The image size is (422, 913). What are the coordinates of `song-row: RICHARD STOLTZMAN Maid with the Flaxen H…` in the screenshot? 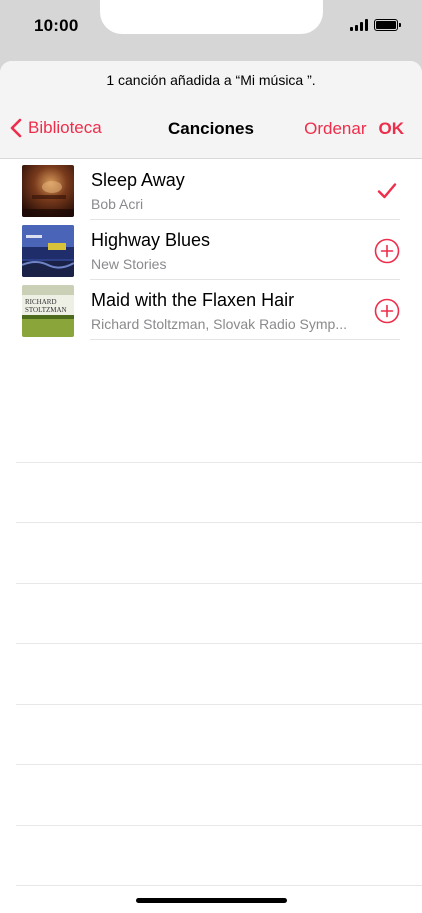 It's located at (211, 310).